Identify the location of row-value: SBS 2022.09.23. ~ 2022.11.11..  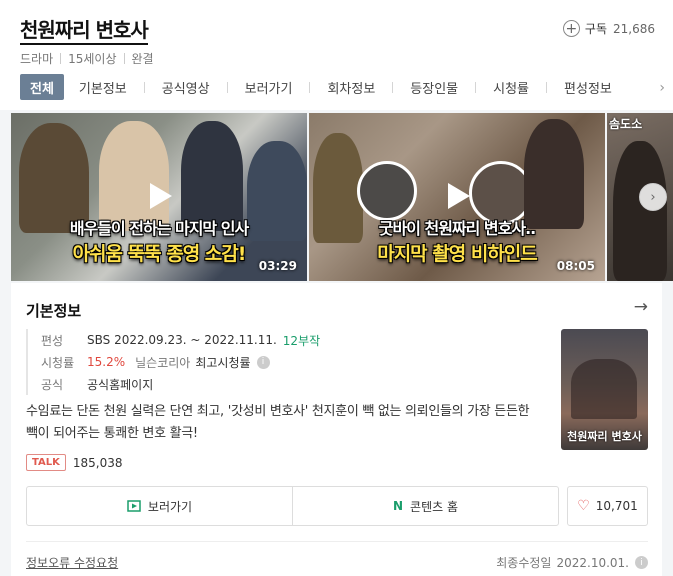
(182, 340).